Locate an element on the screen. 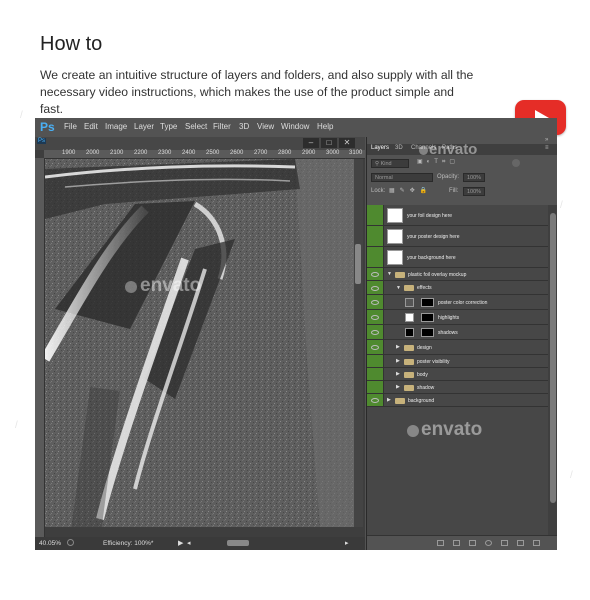  maximize-icon: □ is located at coordinates (329, 143).